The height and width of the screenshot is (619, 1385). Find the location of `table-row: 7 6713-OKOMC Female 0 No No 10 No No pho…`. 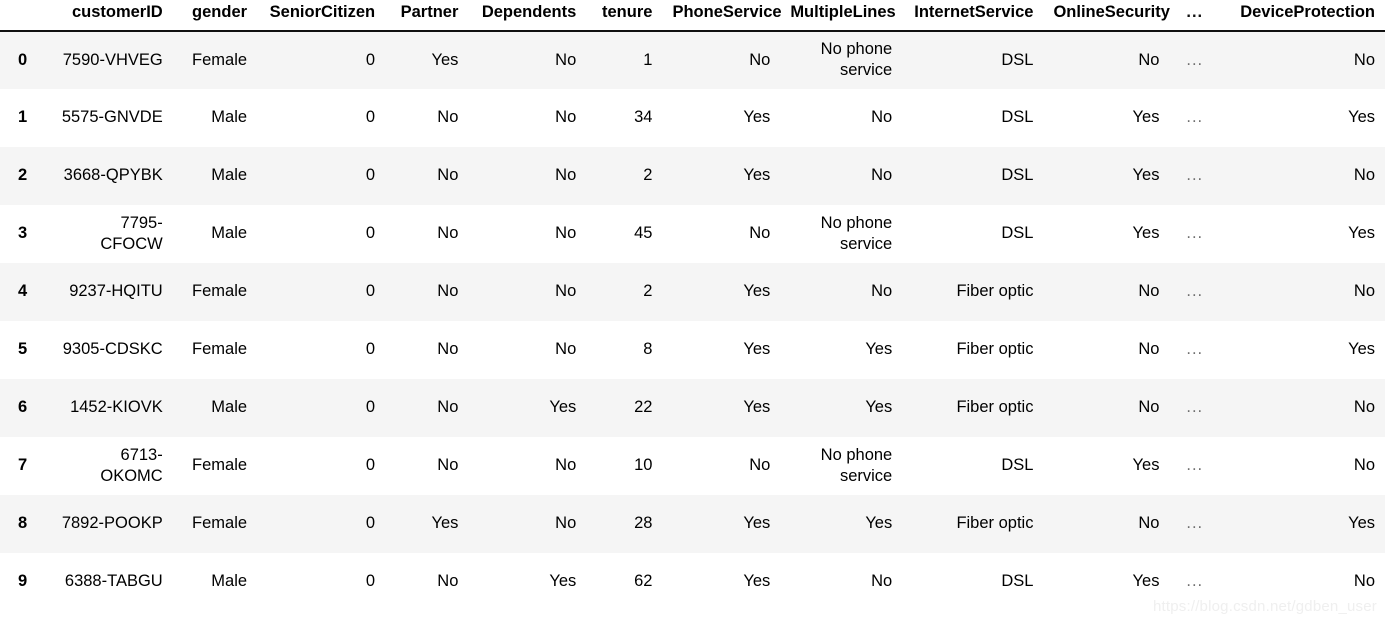

table-row: 7 6713-OKOMC Female 0 No No 10 No No pho… is located at coordinates (692, 465).